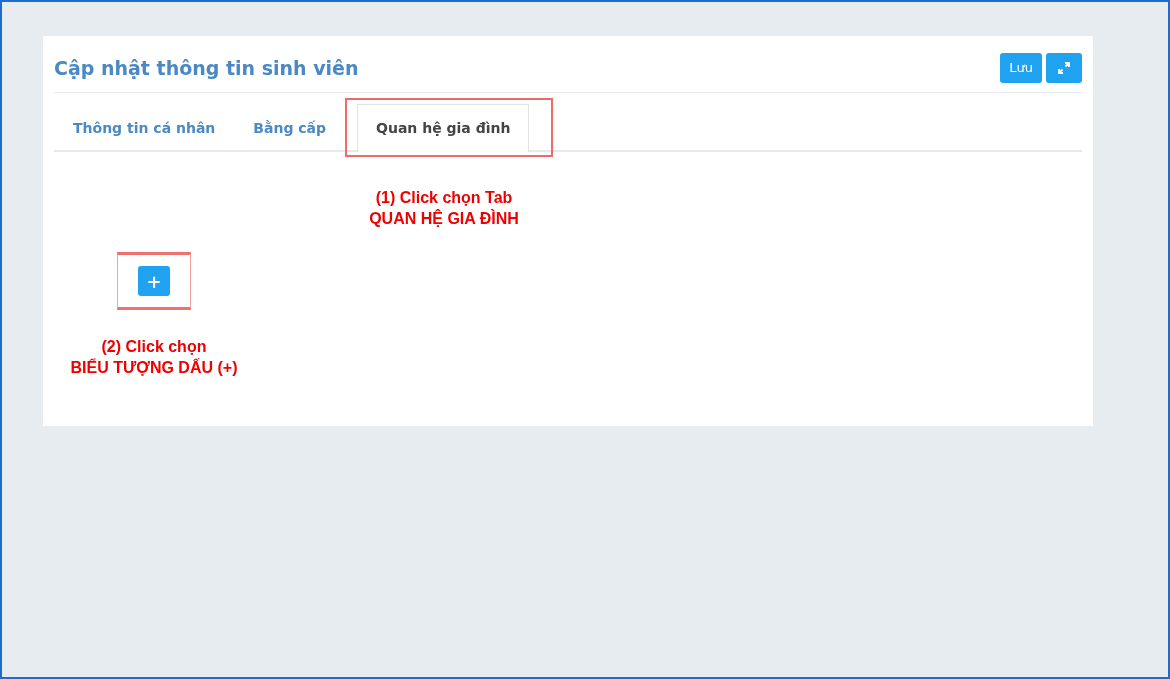 The image size is (1170, 679). What do you see at coordinates (290, 127) in the screenshot?
I see `tab: Bằng cấp` at bounding box center [290, 127].